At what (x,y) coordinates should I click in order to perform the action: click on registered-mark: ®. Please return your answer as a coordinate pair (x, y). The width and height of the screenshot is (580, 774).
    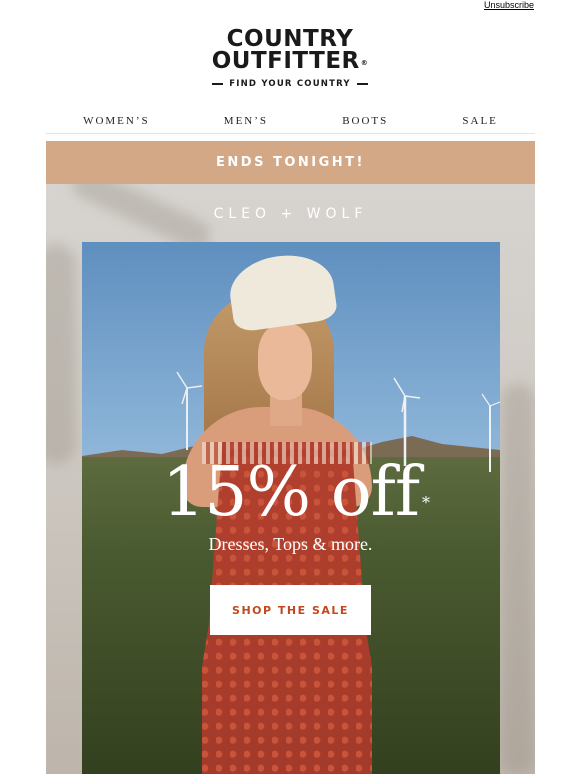
    Looking at the image, I should click on (364, 63).